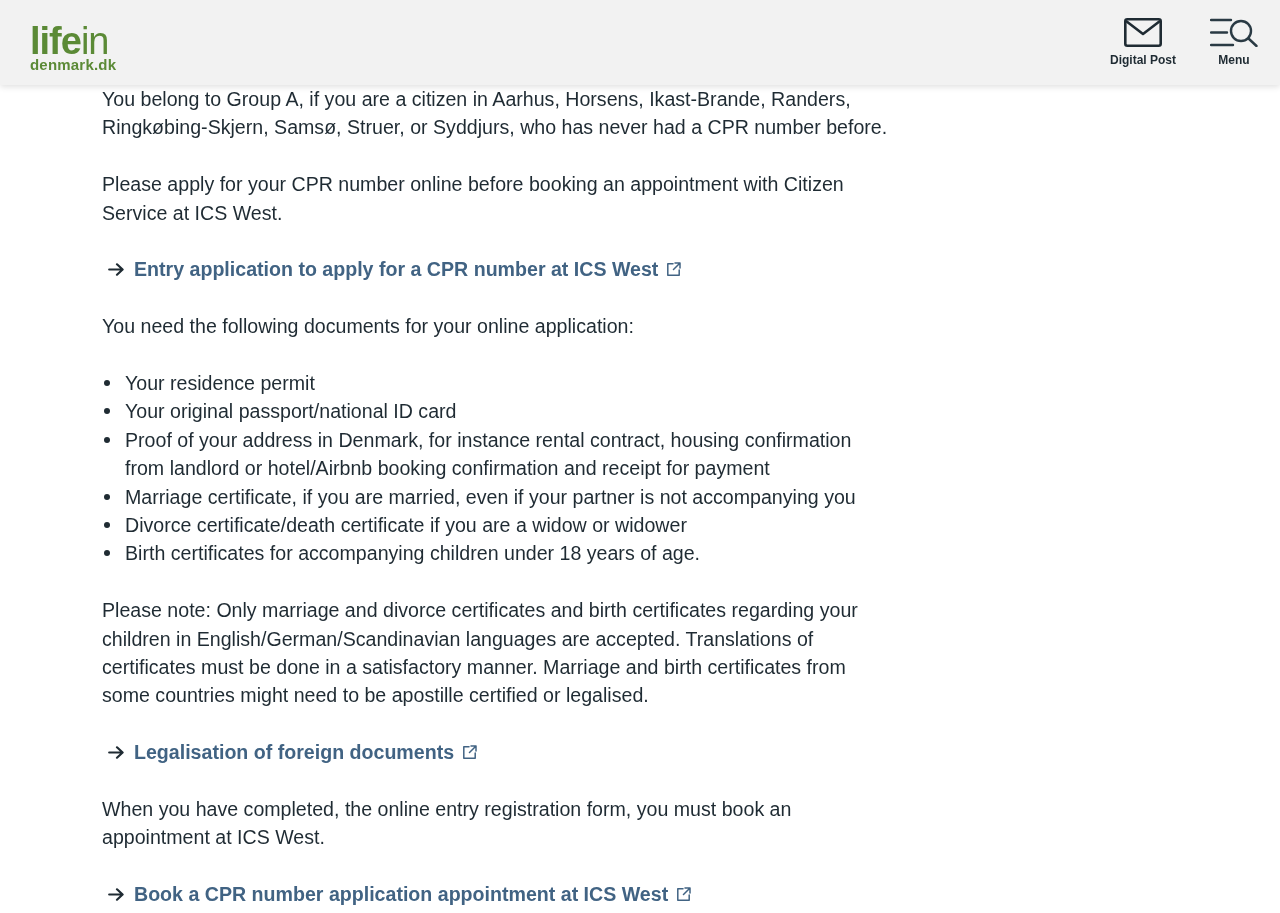 The image size is (1280, 913). What do you see at coordinates (396, 269) in the screenshot?
I see `external-link: Entry application to apply for a CPR number at ICS West` at bounding box center [396, 269].